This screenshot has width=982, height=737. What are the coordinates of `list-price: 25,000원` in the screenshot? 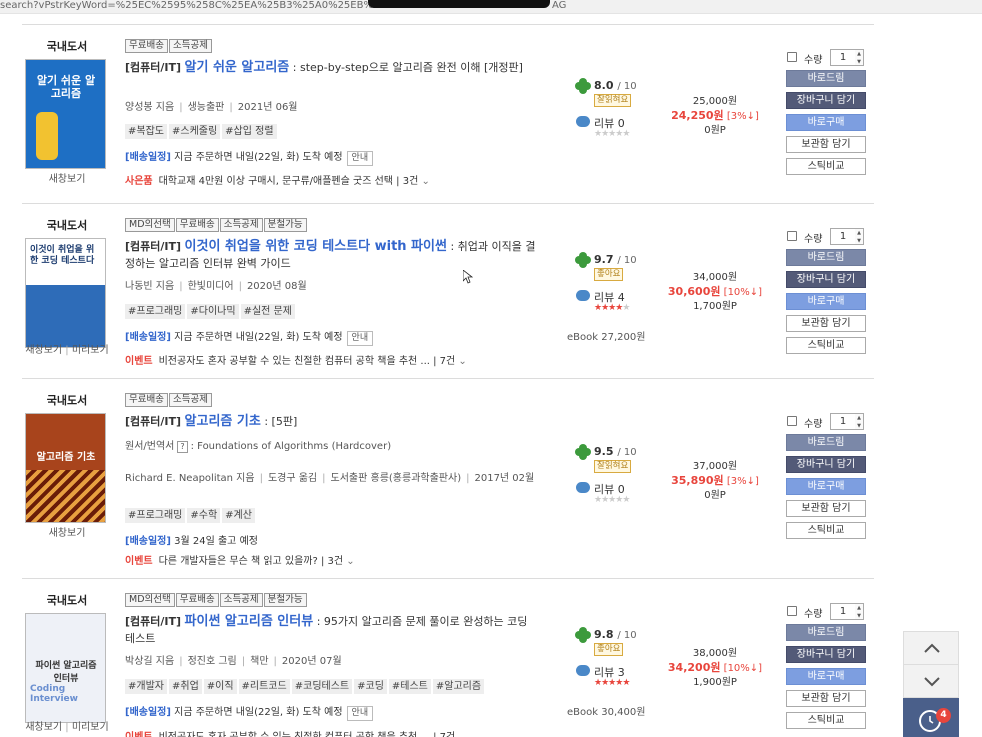 It's located at (715, 101).